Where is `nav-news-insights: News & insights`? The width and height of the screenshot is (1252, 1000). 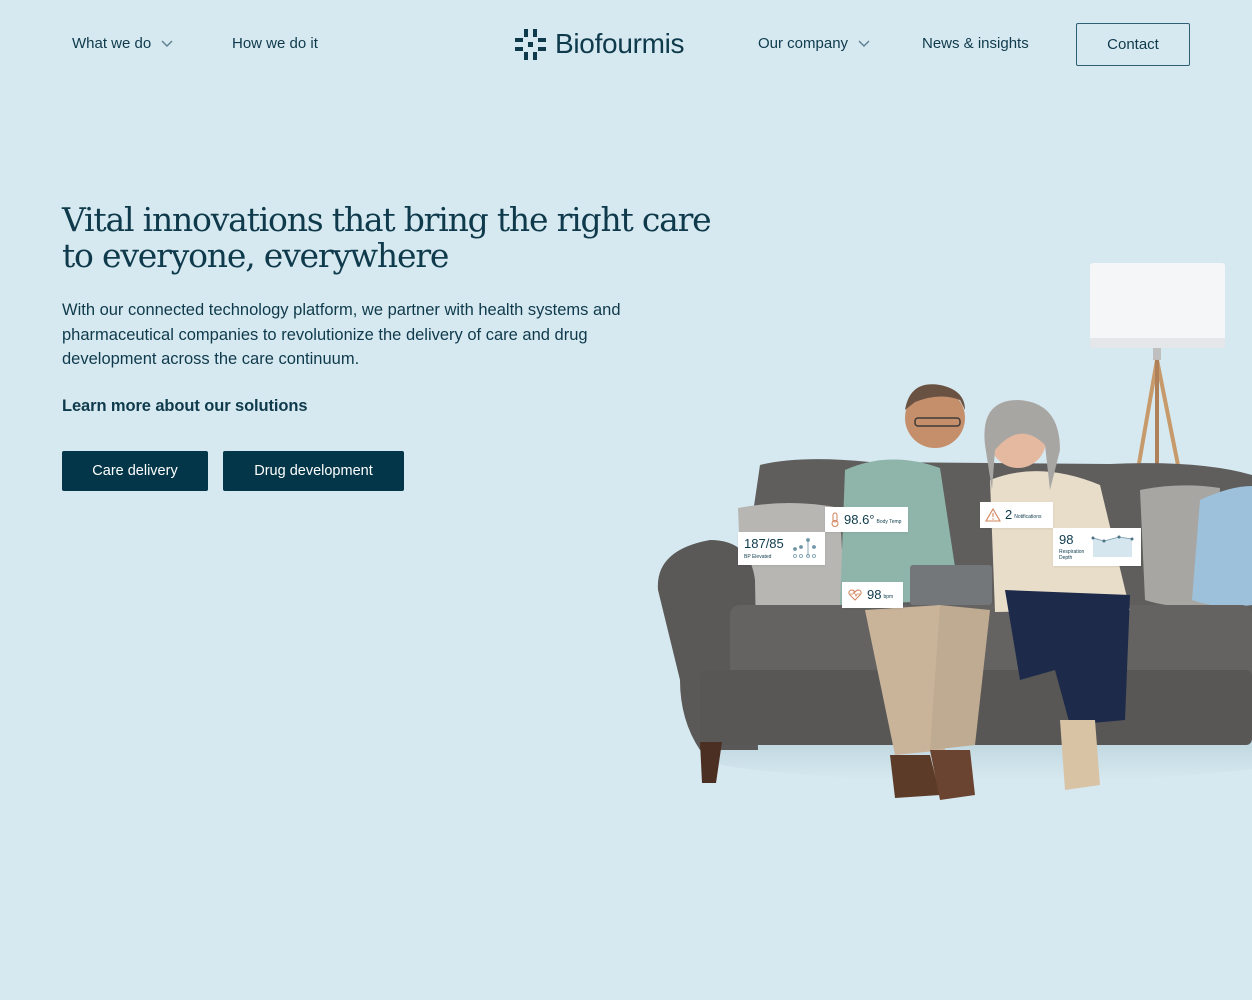 nav-news-insights: News & insights is located at coordinates (975, 44).